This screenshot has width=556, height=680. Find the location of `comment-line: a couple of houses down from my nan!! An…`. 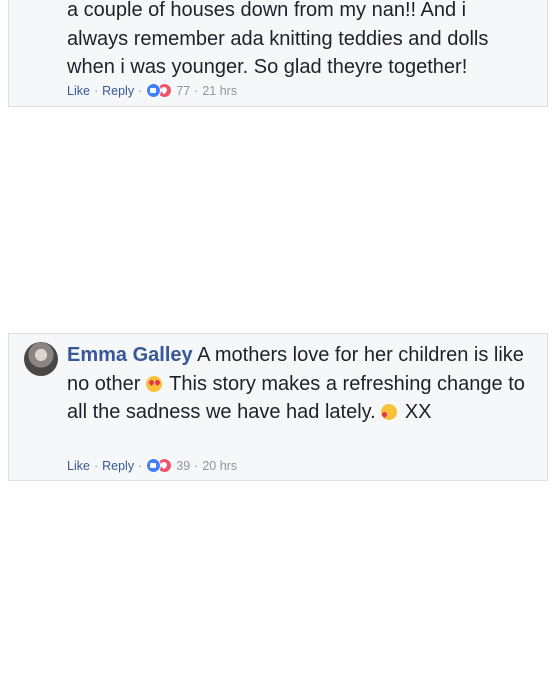

comment-line: a couple of houses down from my nan!! An… is located at coordinates (267, 10).